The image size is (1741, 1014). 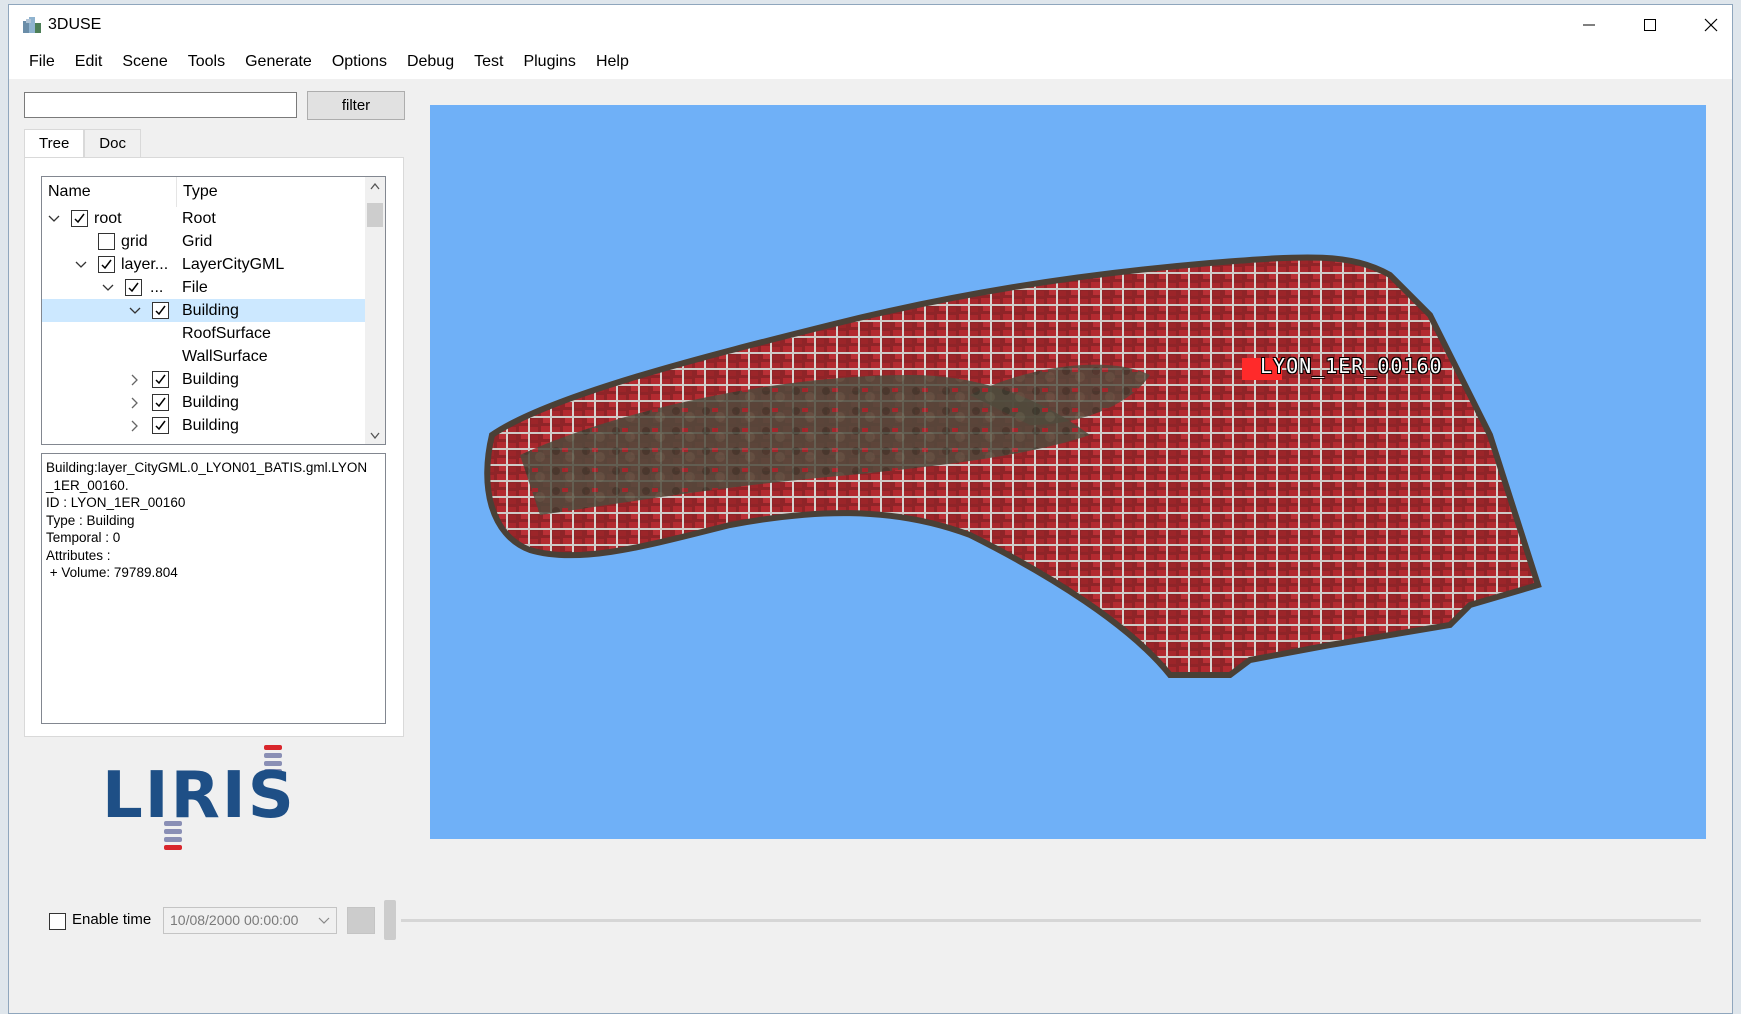 I want to click on filter-button: filter, so click(x=356, y=105).